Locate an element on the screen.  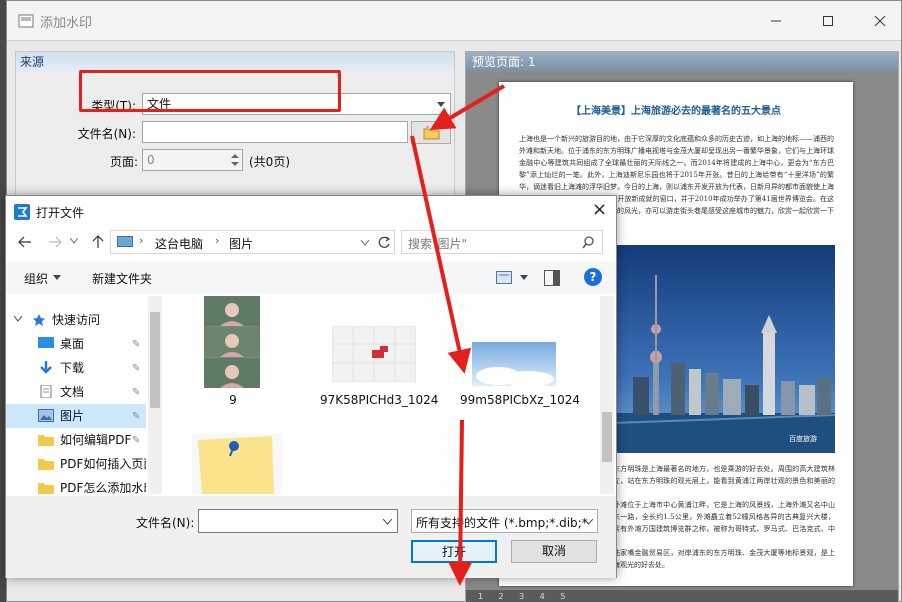
spinner-arrows-icon is located at coordinates (235, 160).